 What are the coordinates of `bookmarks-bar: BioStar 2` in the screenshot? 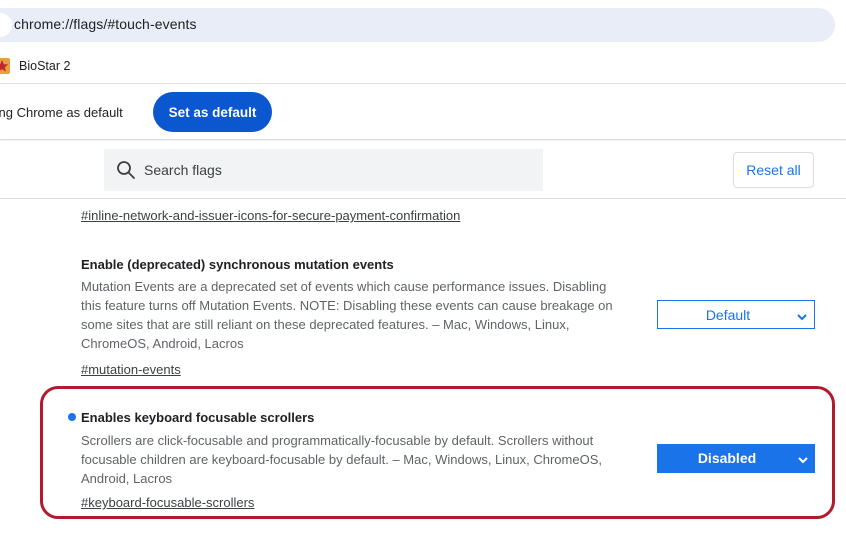 It's located at (423, 67).